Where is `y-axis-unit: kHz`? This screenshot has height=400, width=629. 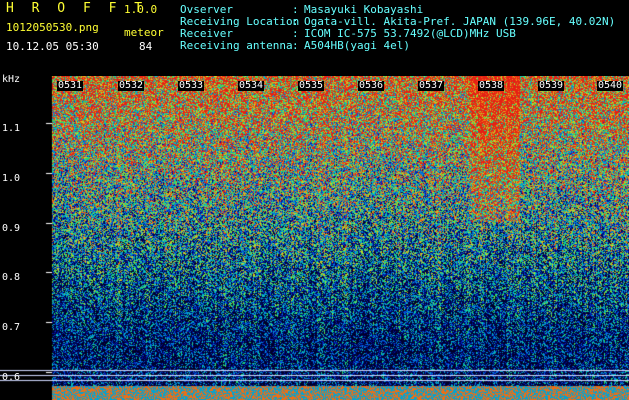
y-axis-unit: kHz is located at coordinates (11, 79).